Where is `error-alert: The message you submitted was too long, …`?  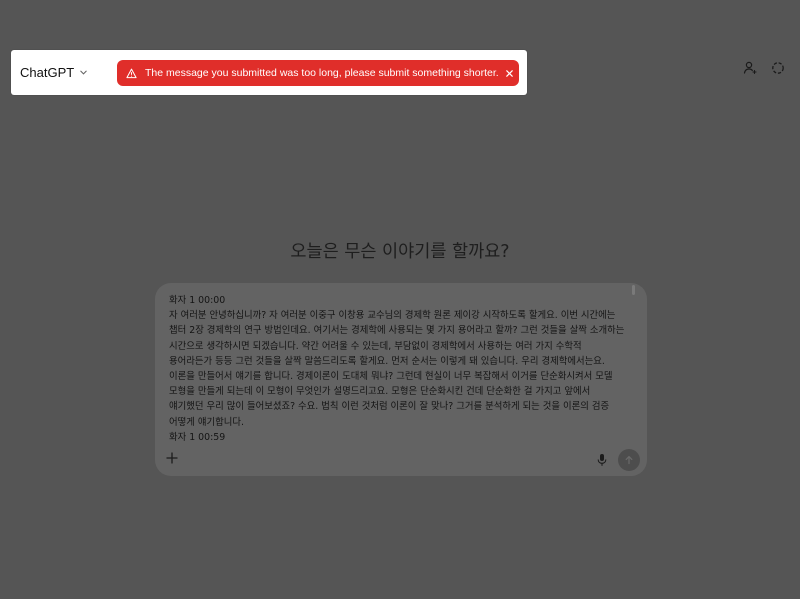
error-alert: The message you submitted was too long, … is located at coordinates (318, 73).